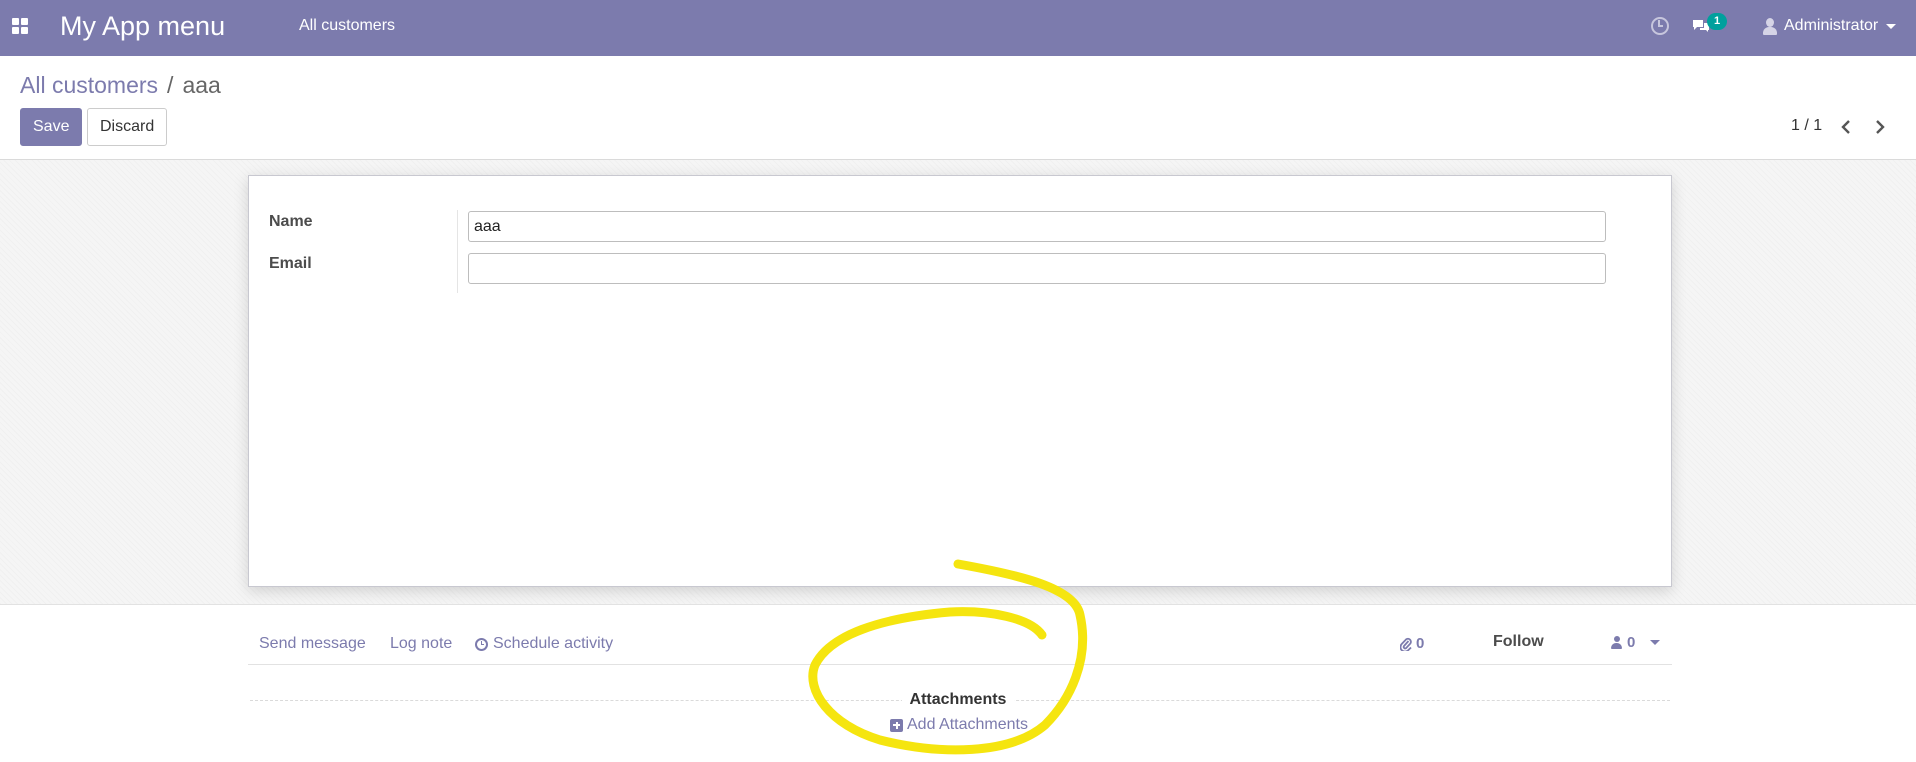  I want to click on breadcrumb-all-customers: All customers, so click(89, 85).